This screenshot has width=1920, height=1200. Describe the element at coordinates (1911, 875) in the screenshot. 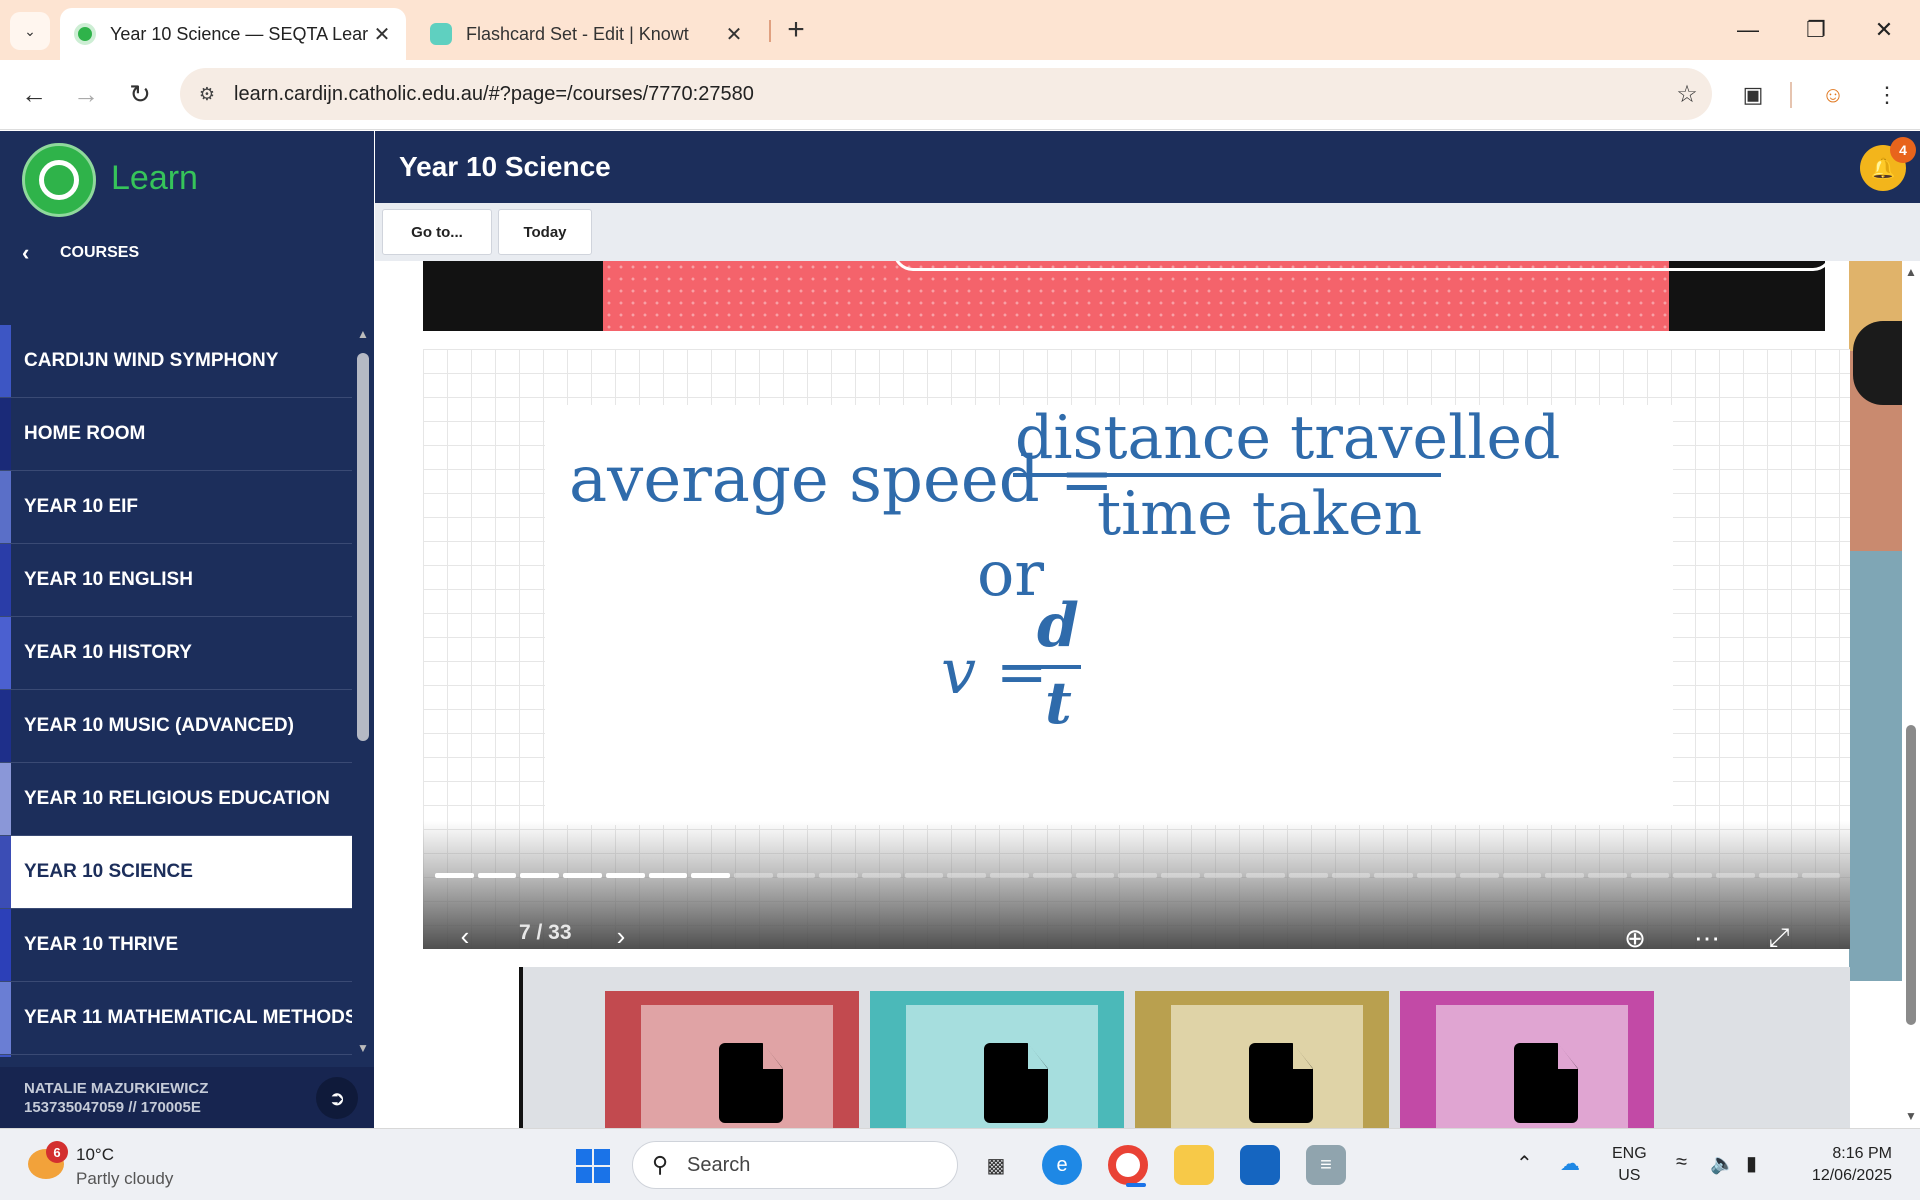

I see `main-scroll-thumb` at that location.